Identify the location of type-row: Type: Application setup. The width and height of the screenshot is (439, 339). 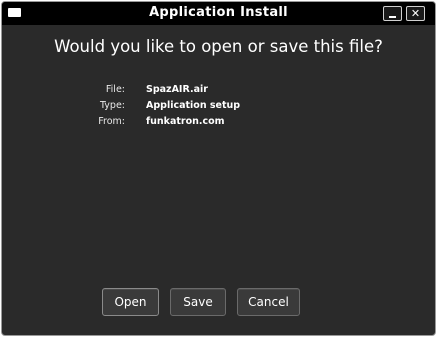
(218, 108).